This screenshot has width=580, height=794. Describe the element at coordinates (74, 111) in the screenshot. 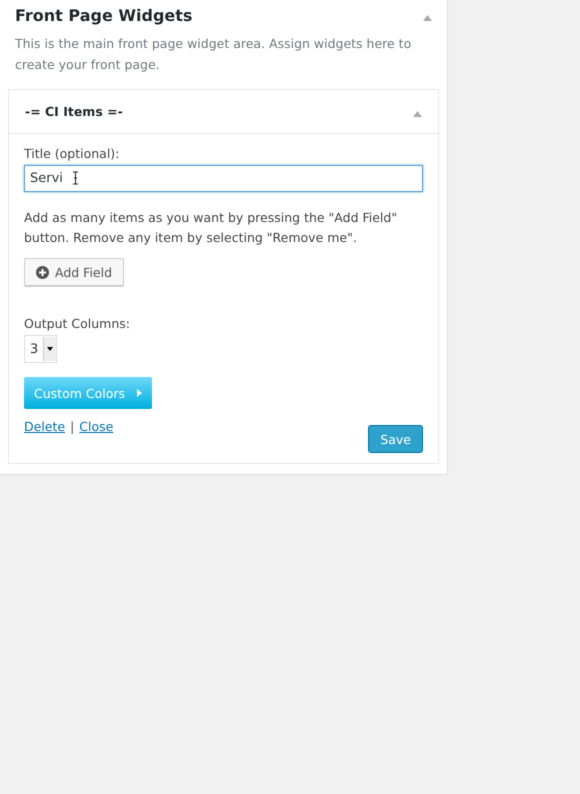

I see `widget-title: -= CI Items =-` at that location.